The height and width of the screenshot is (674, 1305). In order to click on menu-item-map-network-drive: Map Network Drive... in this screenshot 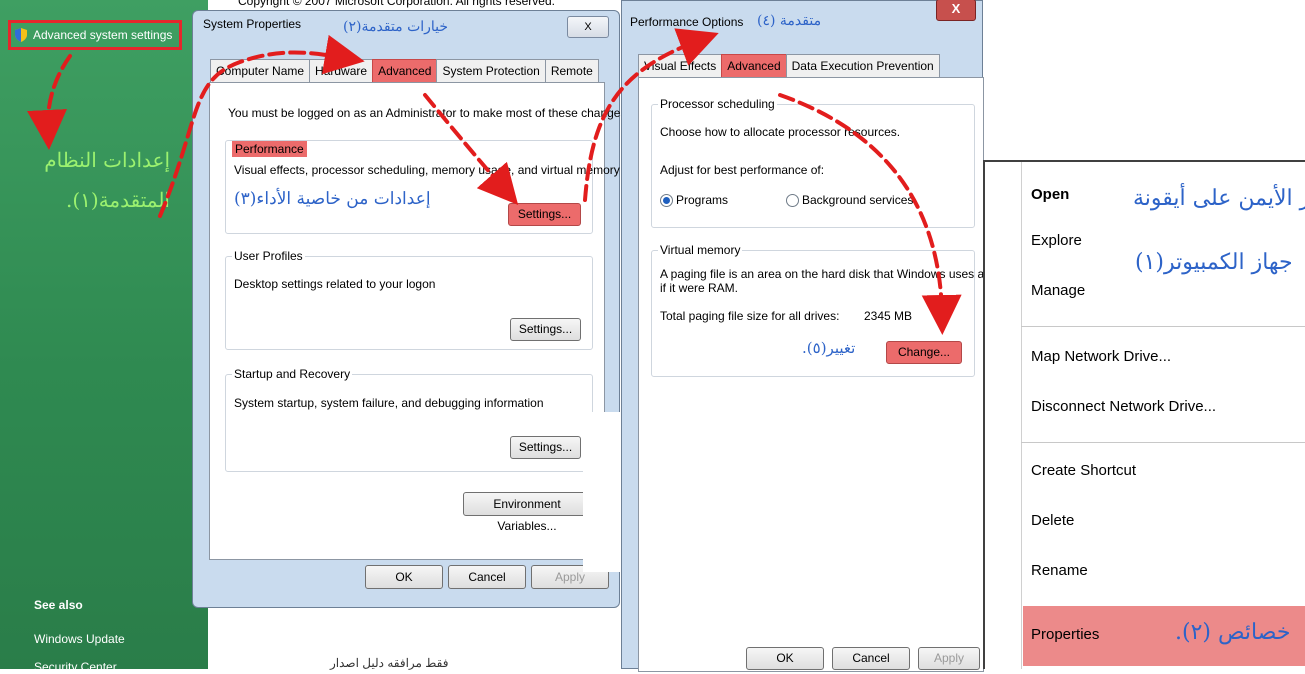, I will do `click(1101, 356)`.